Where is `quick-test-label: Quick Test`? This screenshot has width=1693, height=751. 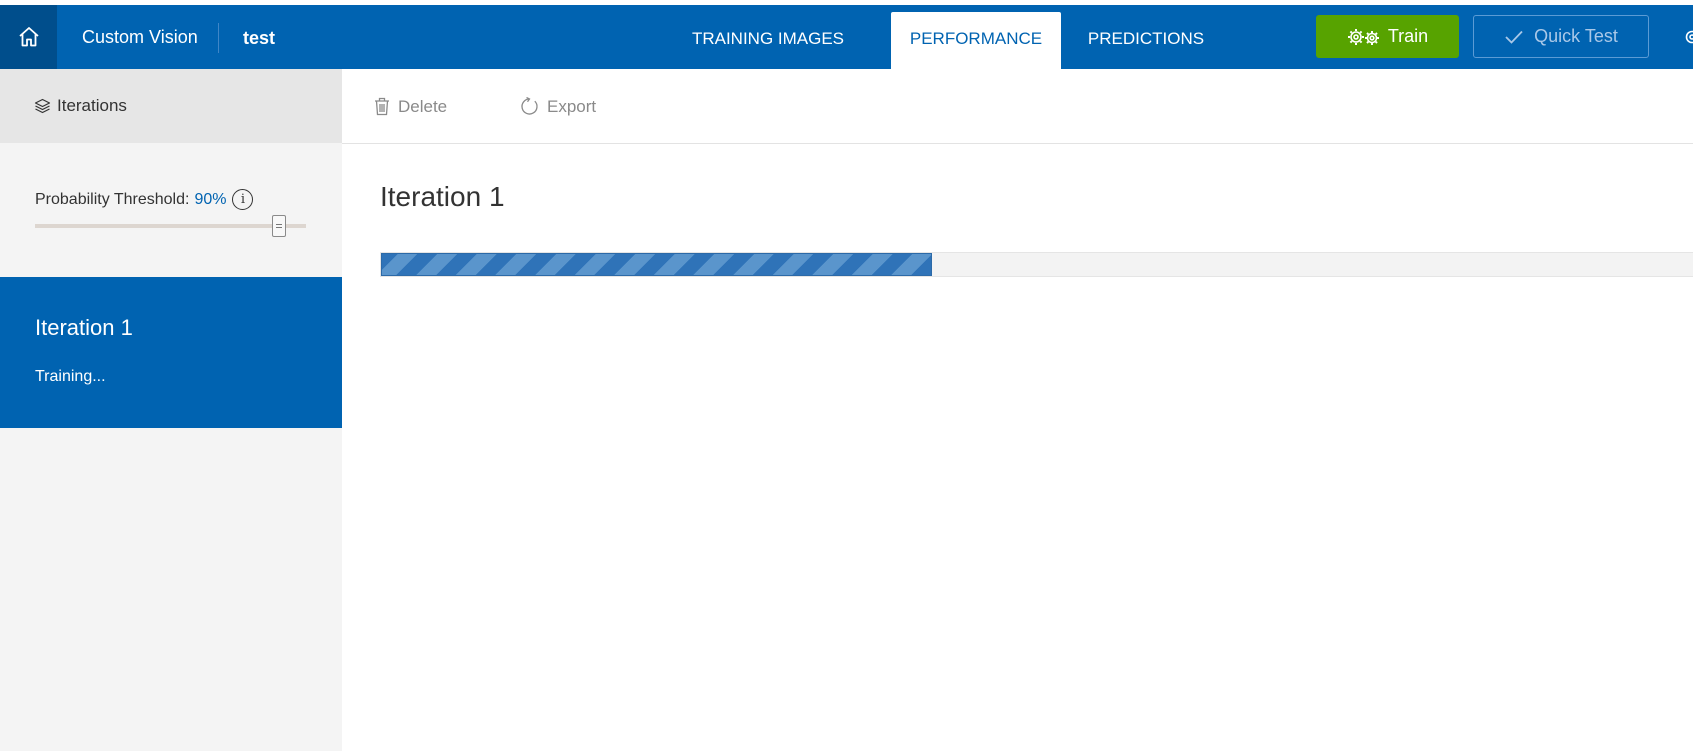 quick-test-label: Quick Test is located at coordinates (1576, 36).